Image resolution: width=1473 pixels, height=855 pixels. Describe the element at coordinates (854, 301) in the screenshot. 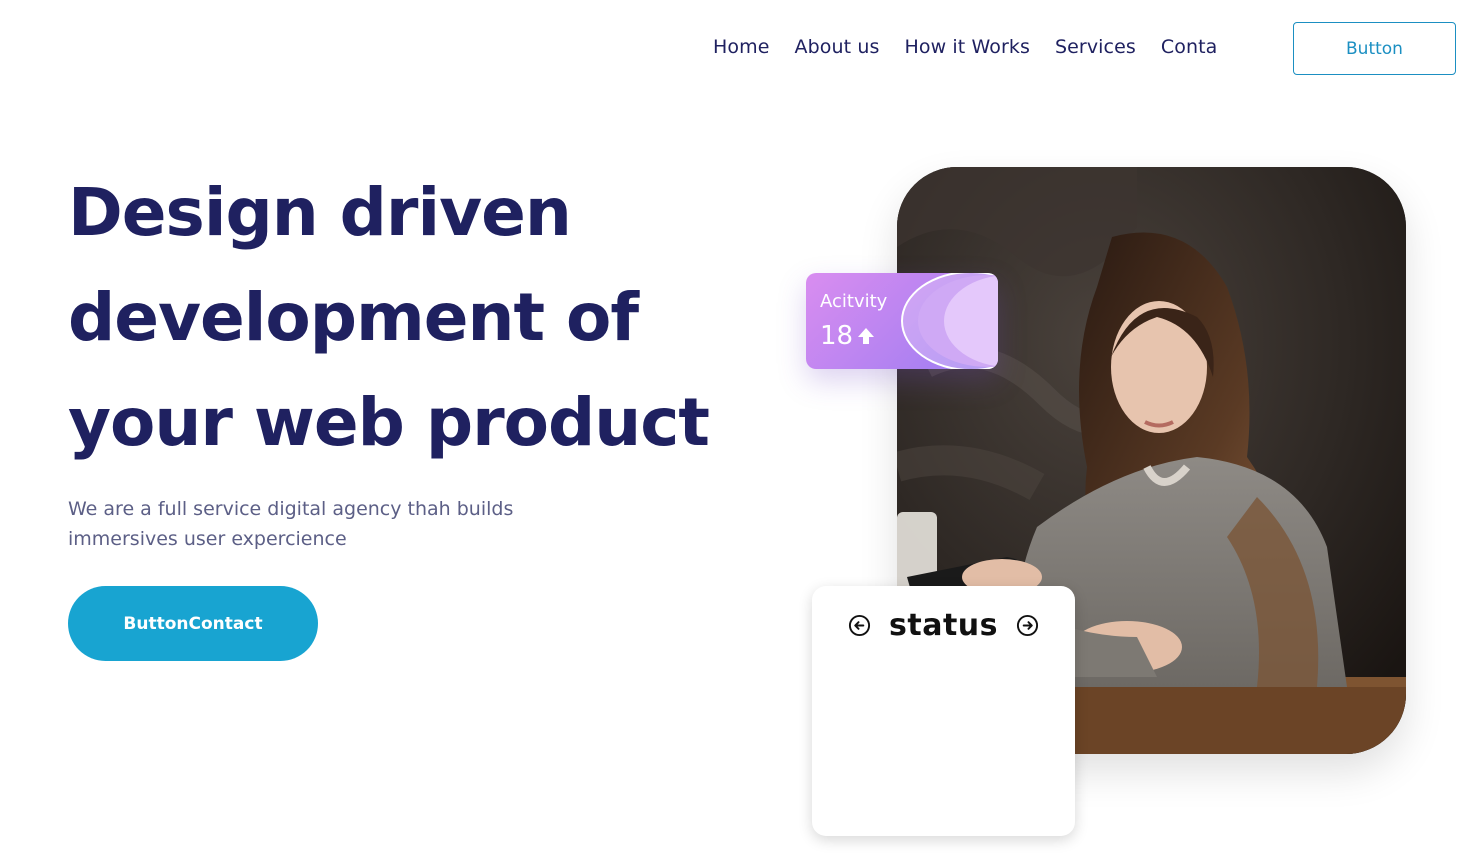

I see `activity-label: Acitvity` at that location.